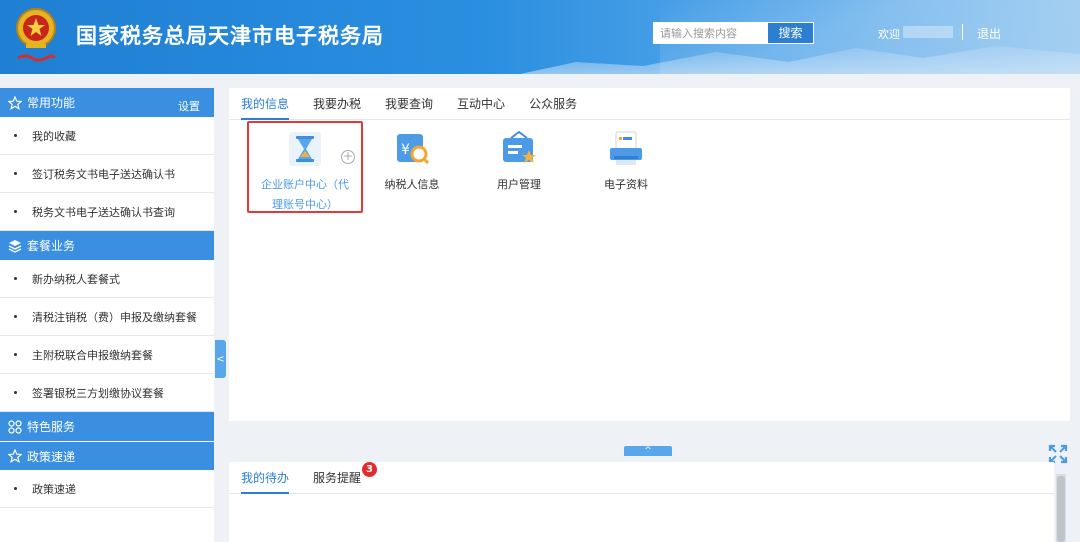  I want to click on tab-tax-handling: 我要办税, so click(337, 103).